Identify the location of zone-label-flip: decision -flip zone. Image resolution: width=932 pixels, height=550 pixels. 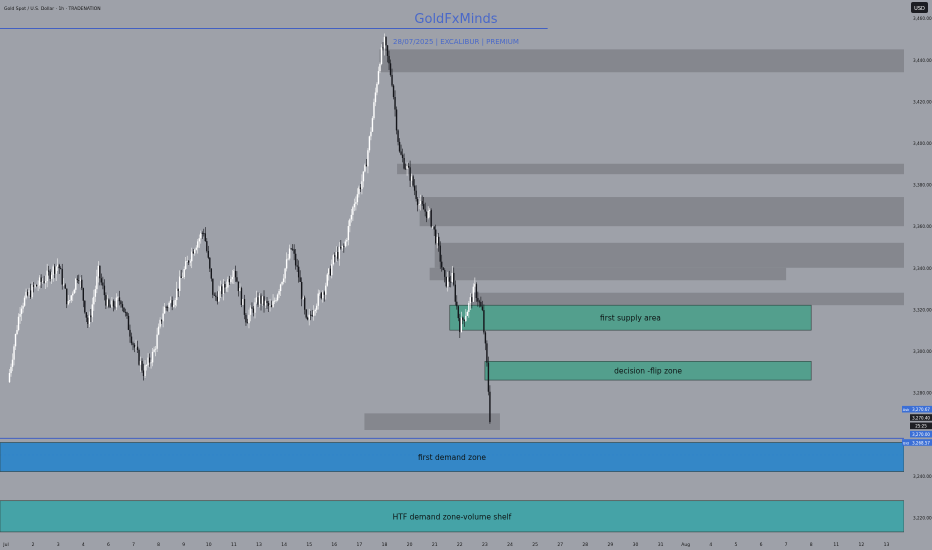
(648, 371).